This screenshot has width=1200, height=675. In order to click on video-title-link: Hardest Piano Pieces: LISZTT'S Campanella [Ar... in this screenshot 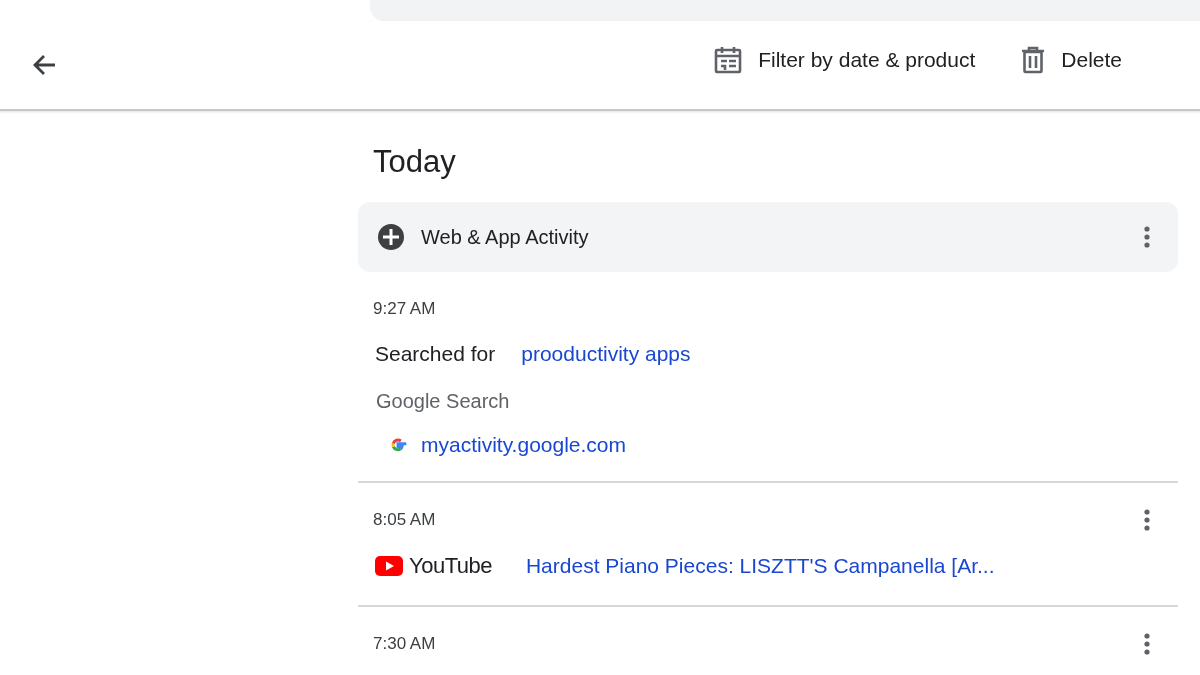, I will do `click(760, 566)`.